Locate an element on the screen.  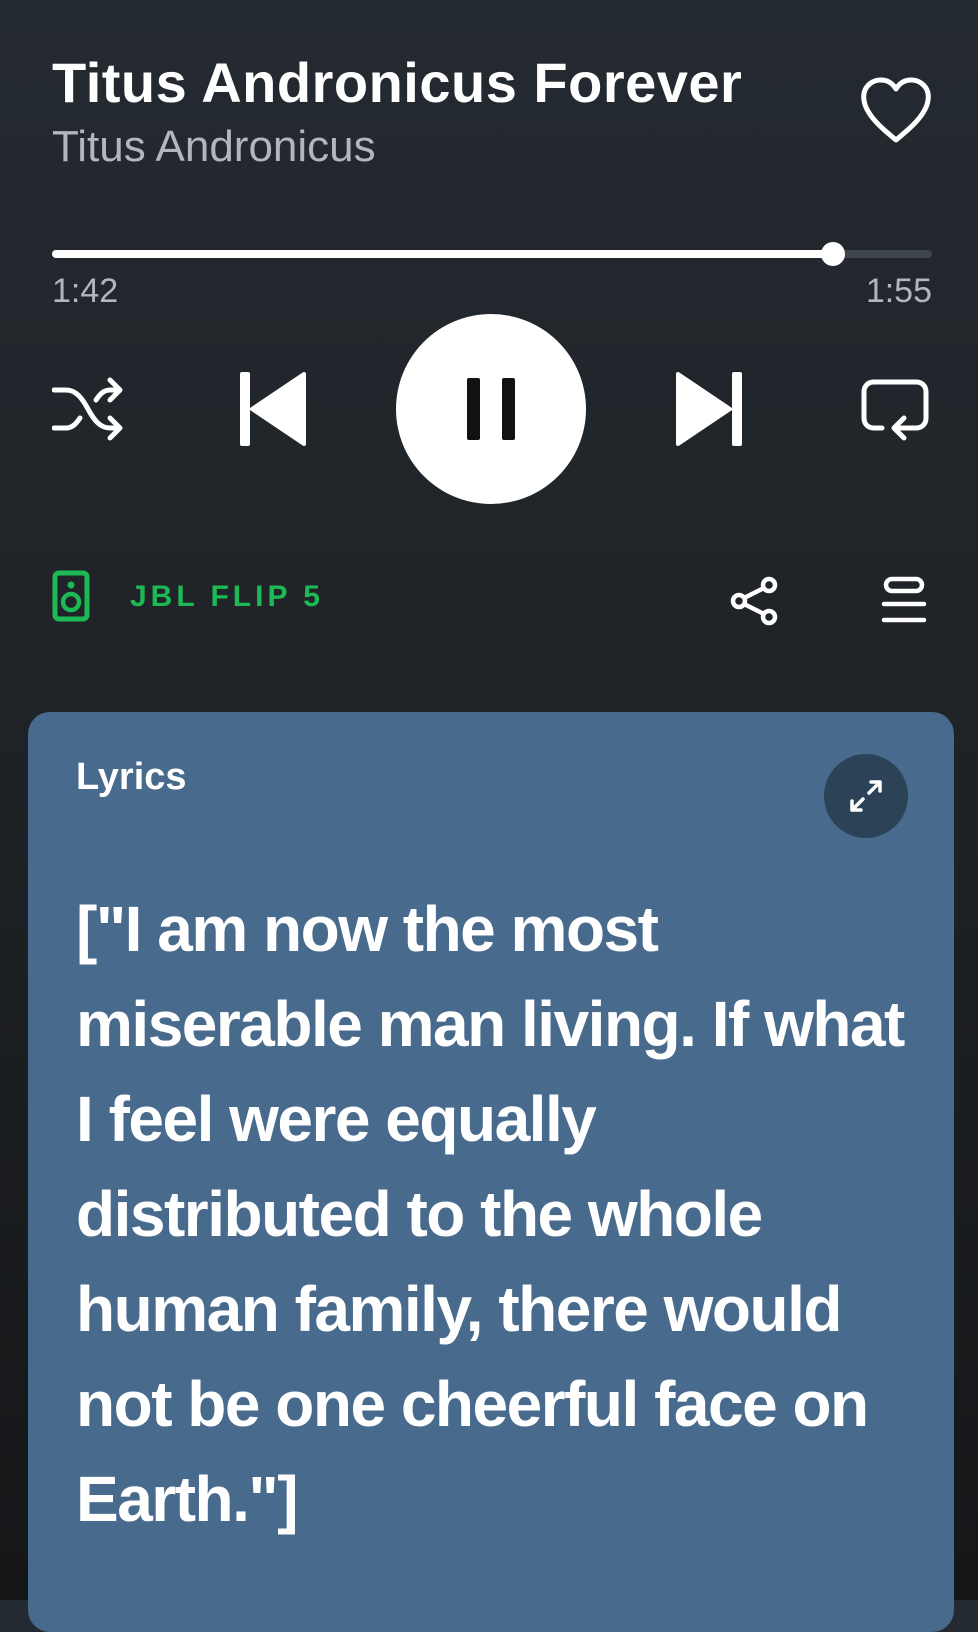
next-button is located at coordinates (707, 409).